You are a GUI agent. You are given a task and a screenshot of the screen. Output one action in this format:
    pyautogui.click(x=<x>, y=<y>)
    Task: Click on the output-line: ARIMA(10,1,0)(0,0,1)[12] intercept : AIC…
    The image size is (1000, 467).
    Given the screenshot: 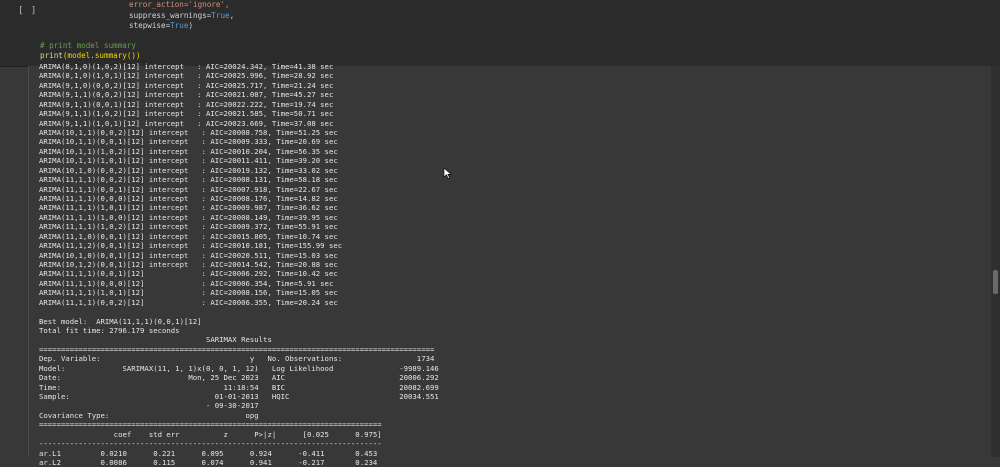 What is the action you would take?
    pyautogui.click(x=188, y=255)
    